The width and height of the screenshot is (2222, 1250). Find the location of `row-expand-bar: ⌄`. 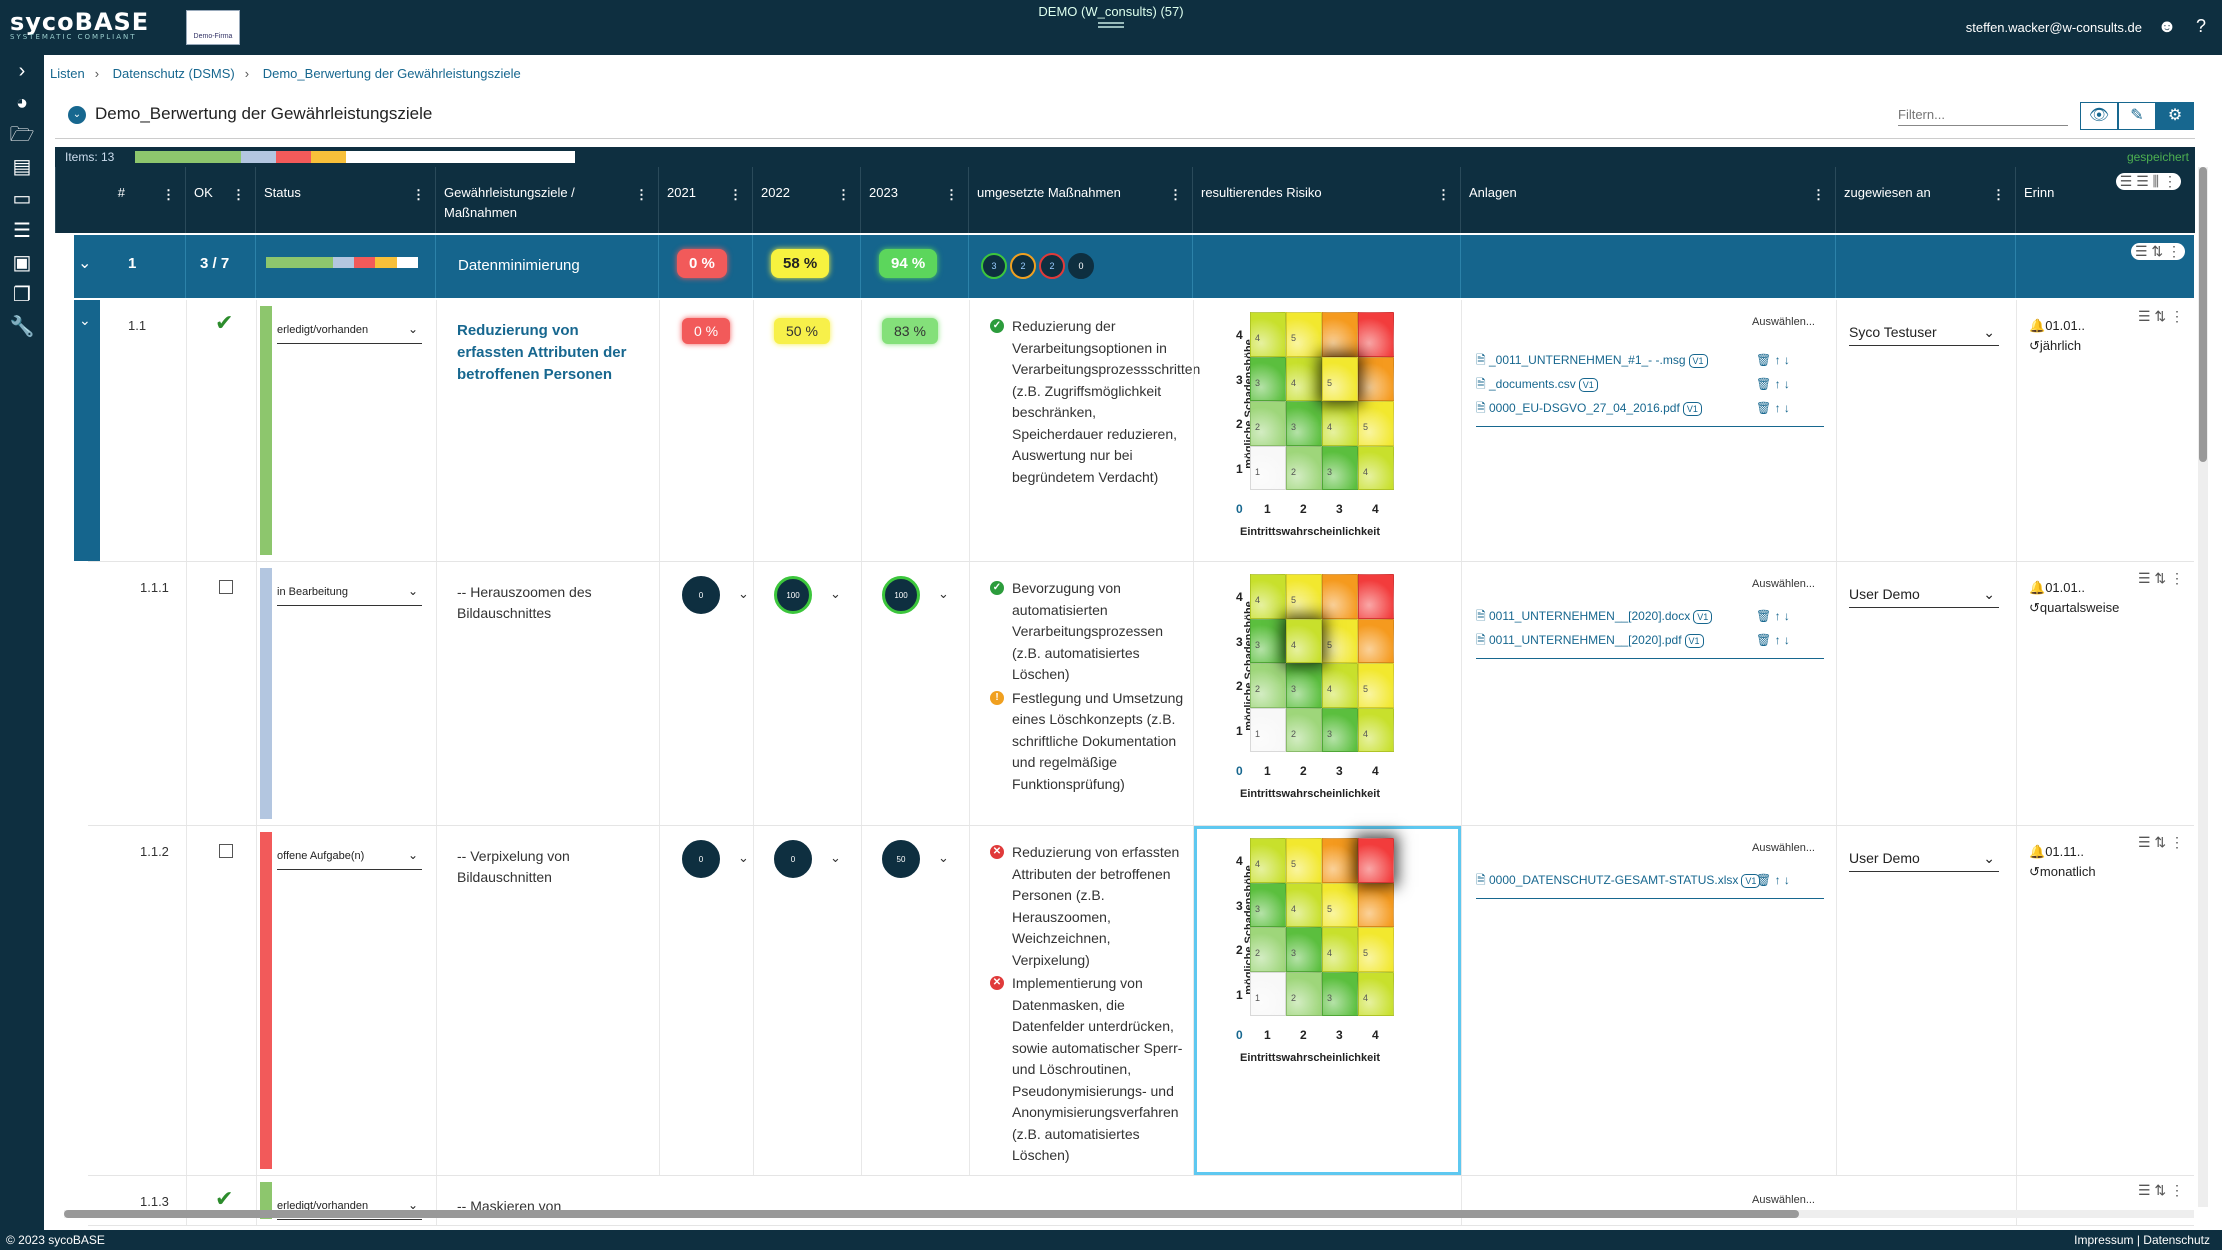

row-expand-bar: ⌄ is located at coordinates (87, 430).